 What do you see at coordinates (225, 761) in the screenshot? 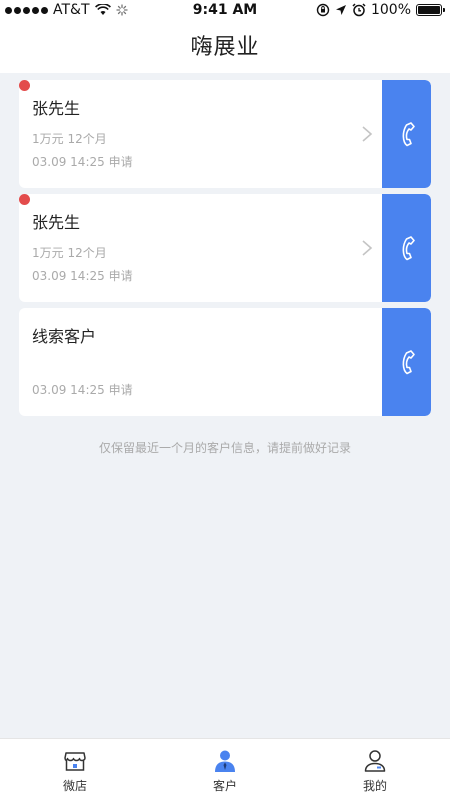
I see `customer-icon` at bounding box center [225, 761].